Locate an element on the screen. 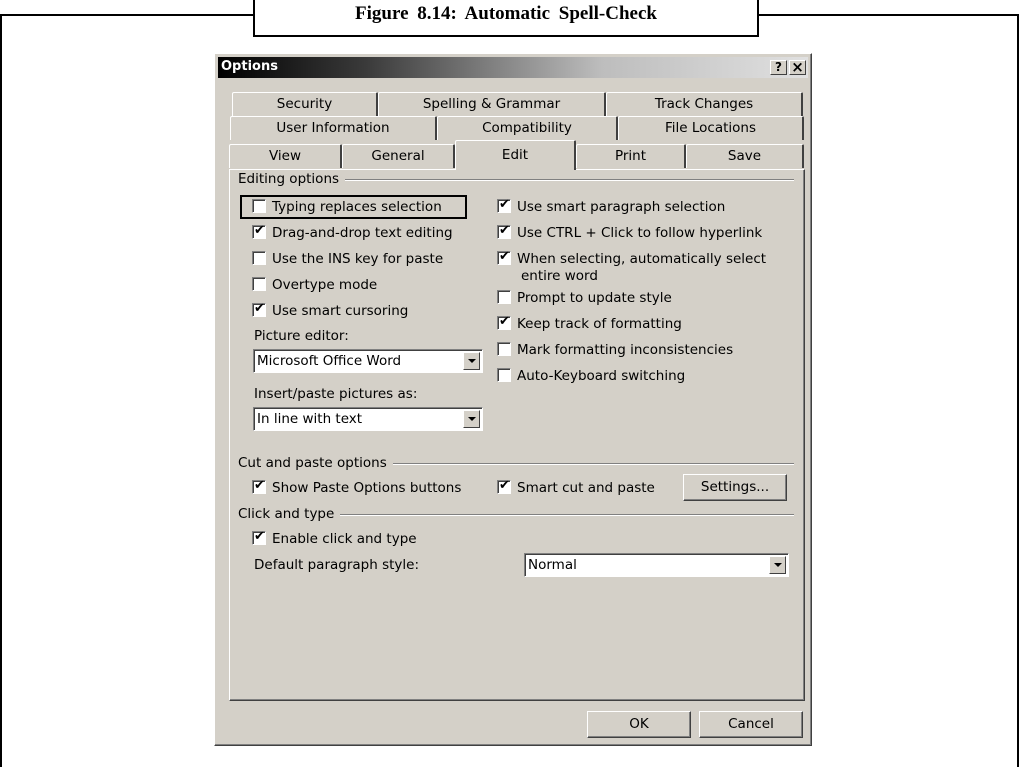  mark-inconsistencies-checkbox: Mark formatting inconsistencies is located at coordinates (615, 350).